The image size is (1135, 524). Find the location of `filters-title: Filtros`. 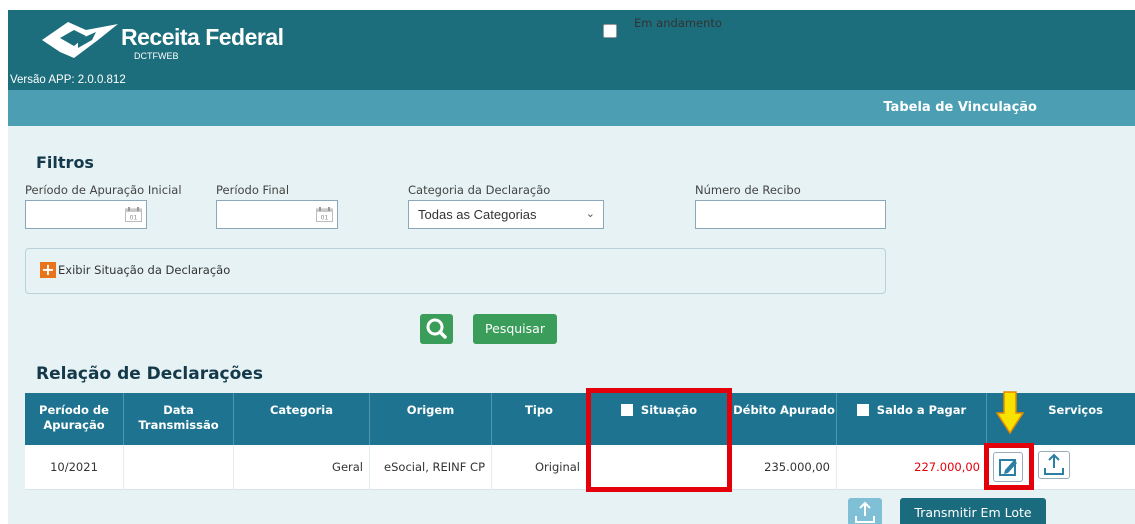

filters-title: Filtros is located at coordinates (65, 162).